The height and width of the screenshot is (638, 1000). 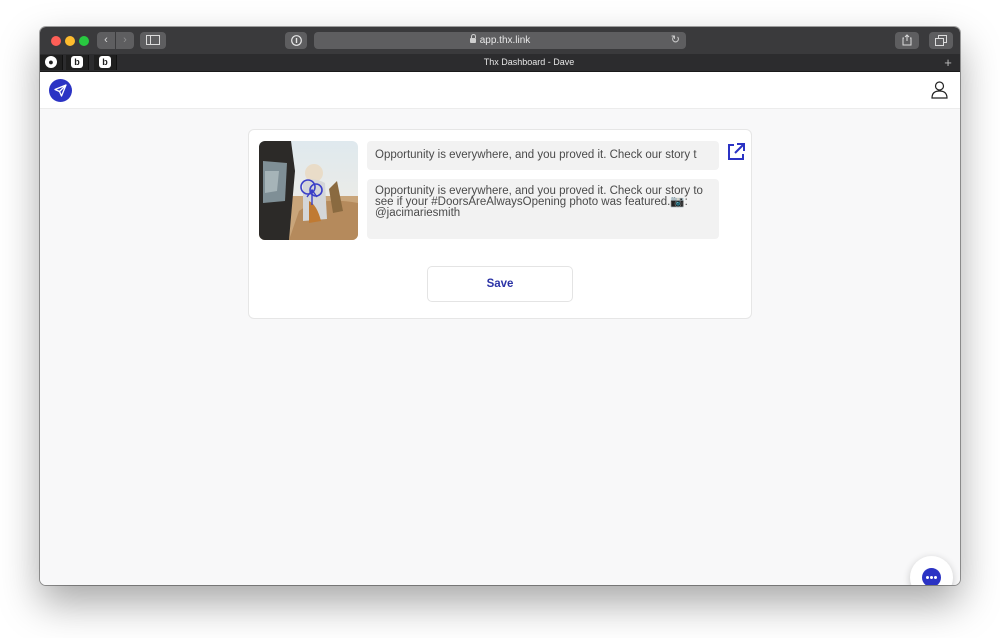 I want to click on title-bar: ‹ › app.thx.link ↻, so click(x=500, y=41).